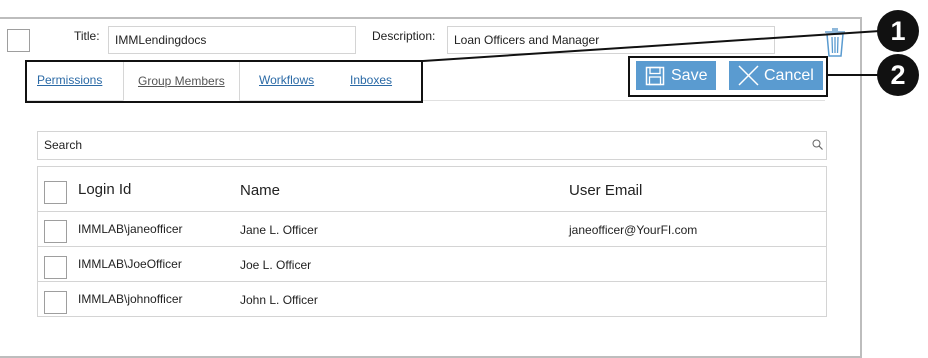 The width and height of the screenshot is (928, 358). Describe the element at coordinates (432, 299) in the screenshot. I see `table-row: IMMLAB\johnofficer John L. Officer` at that location.